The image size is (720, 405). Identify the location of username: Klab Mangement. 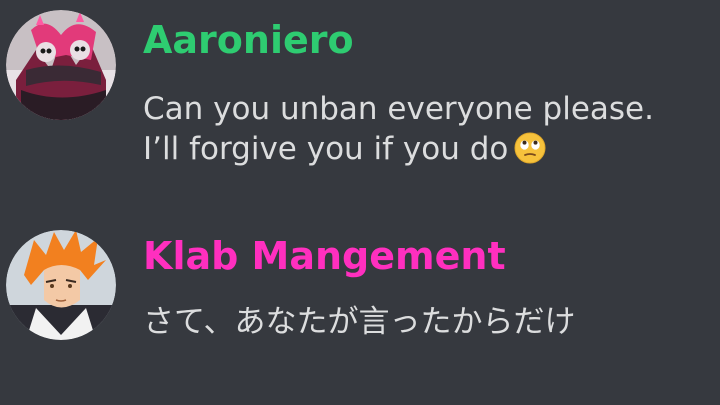
(324, 256).